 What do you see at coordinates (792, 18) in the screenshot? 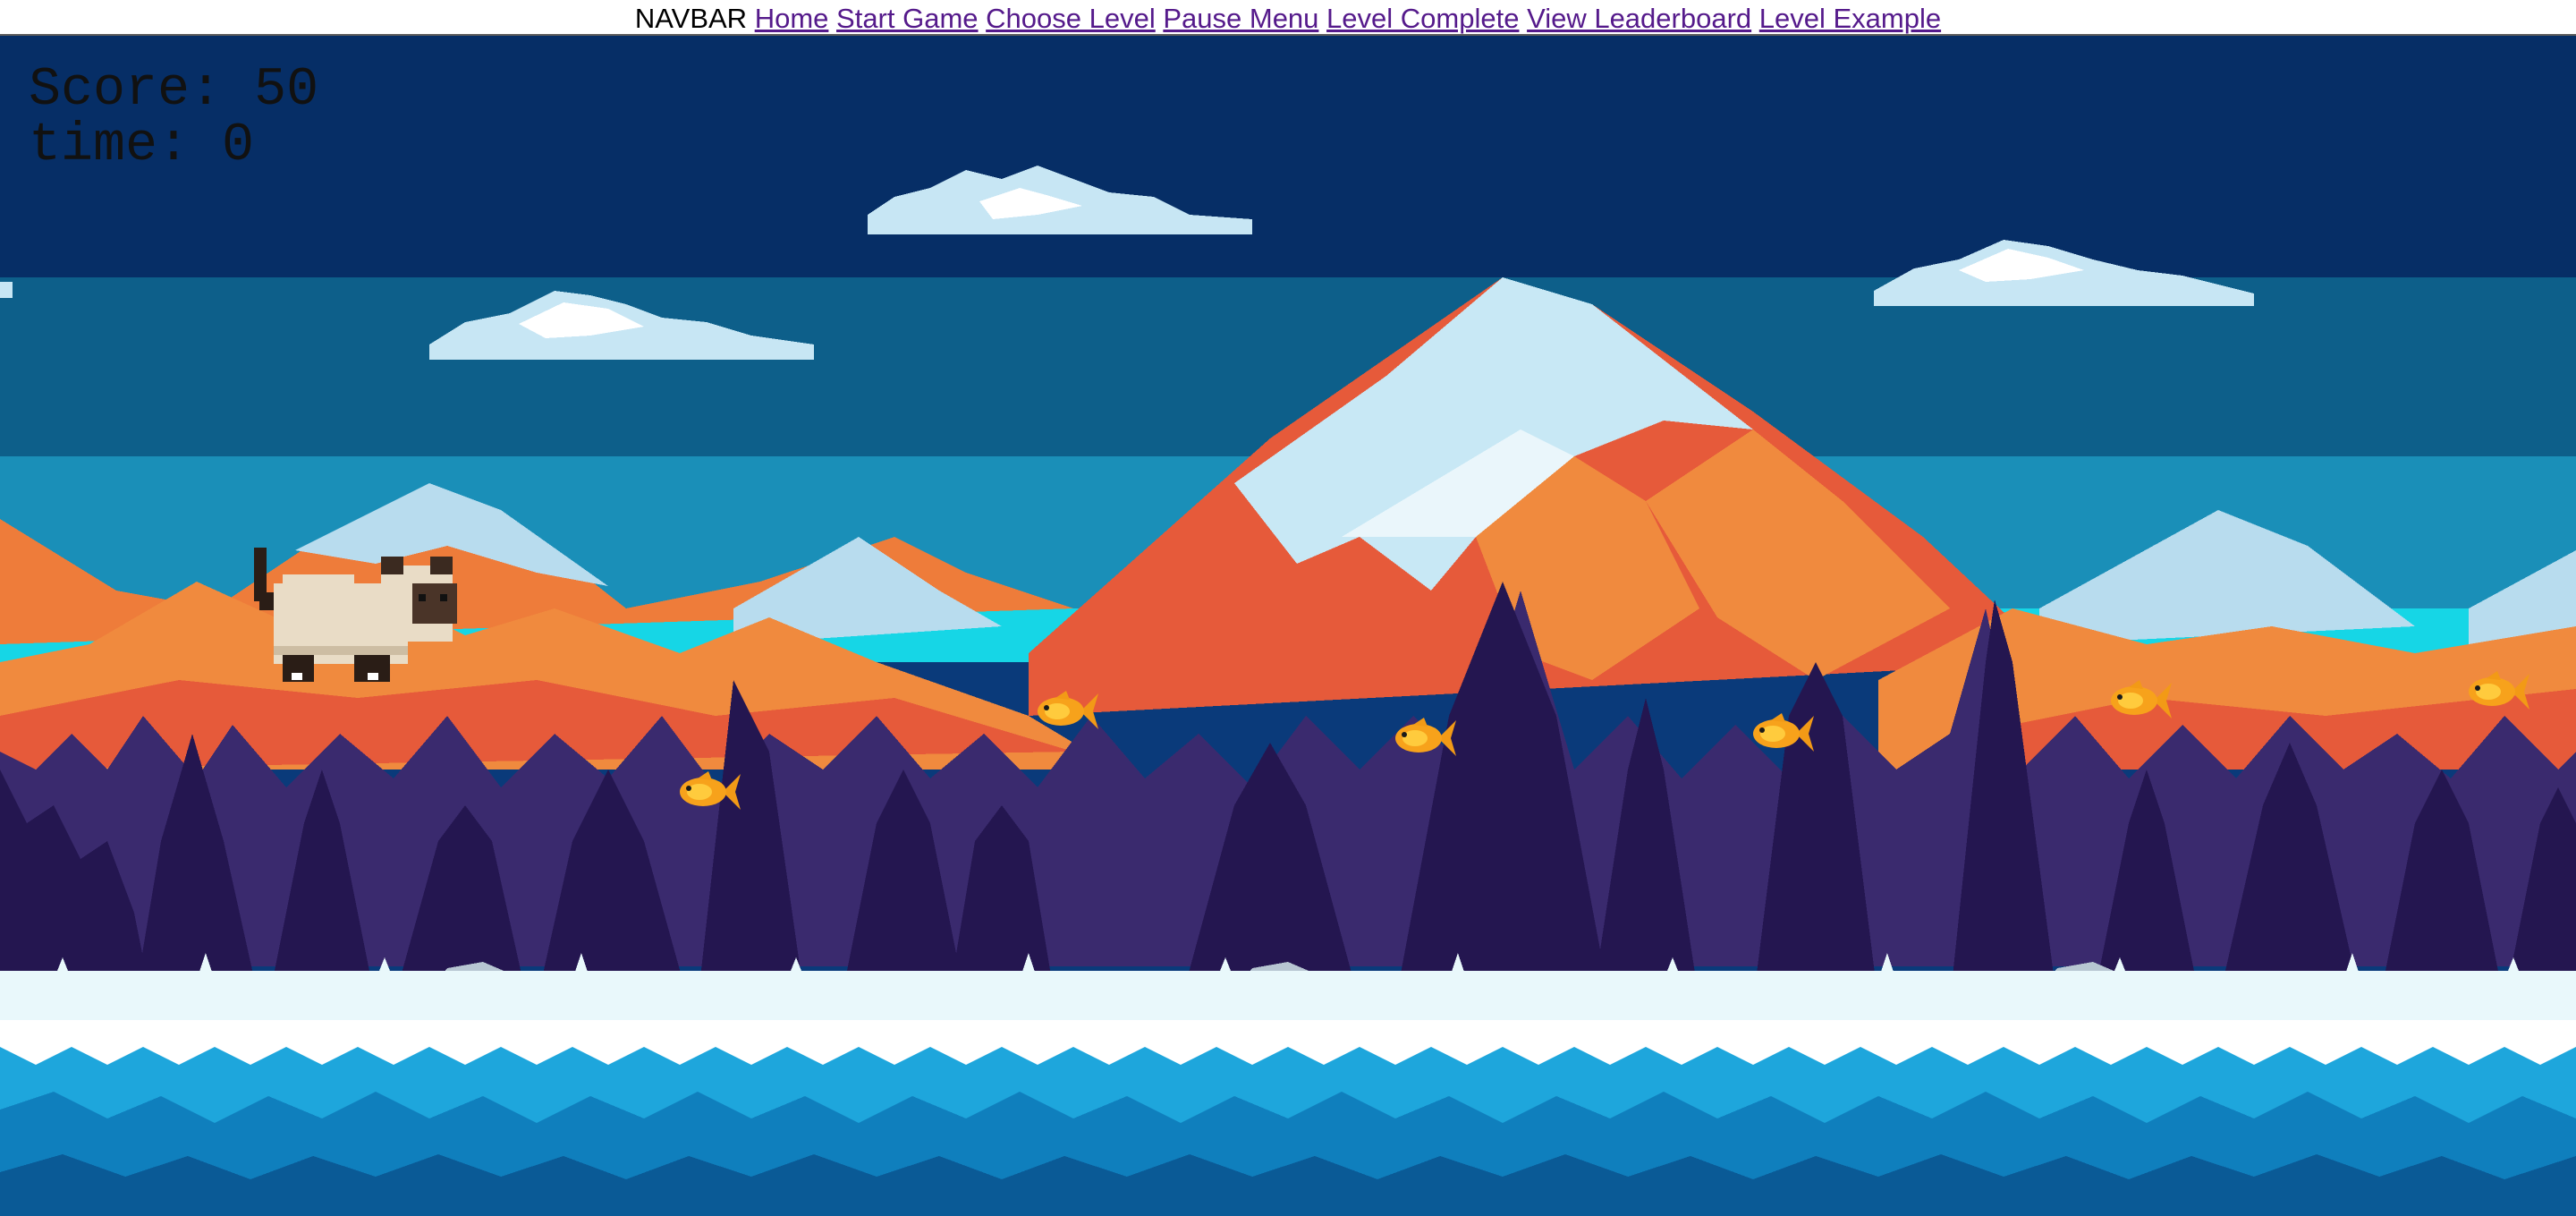
I see `nav-link-home: Home` at bounding box center [792, 18].